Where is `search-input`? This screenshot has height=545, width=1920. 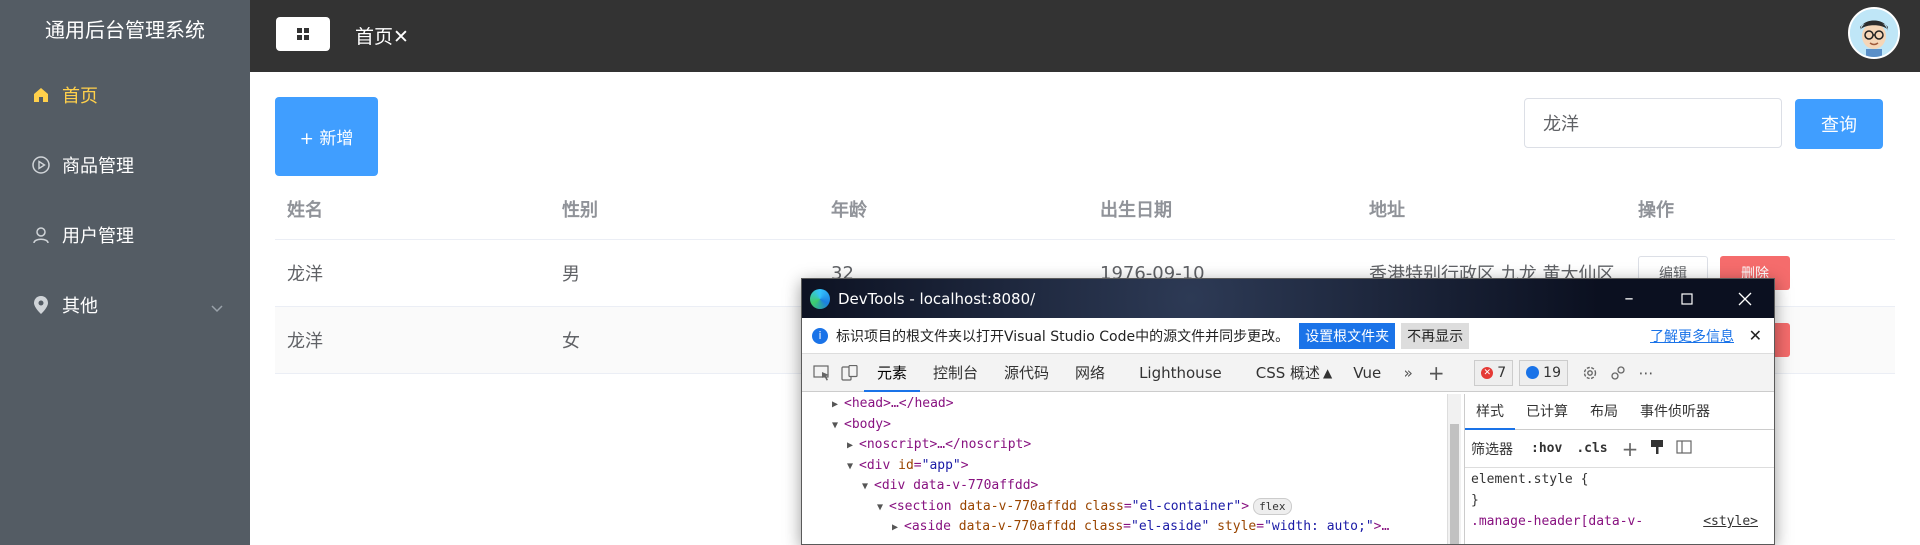
search-input is located at coordinates (1653, 123).